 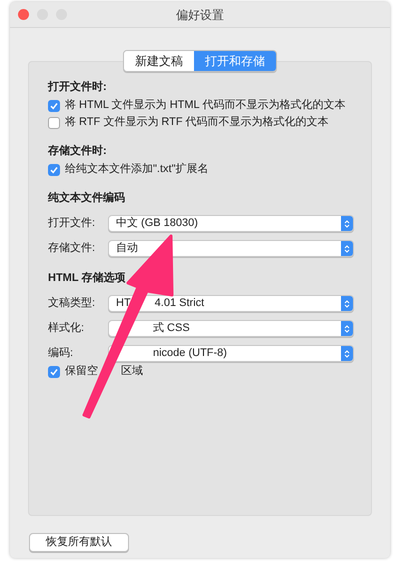 I want to click on popup-menu: 式 CSS, so click(x=231, y=328).